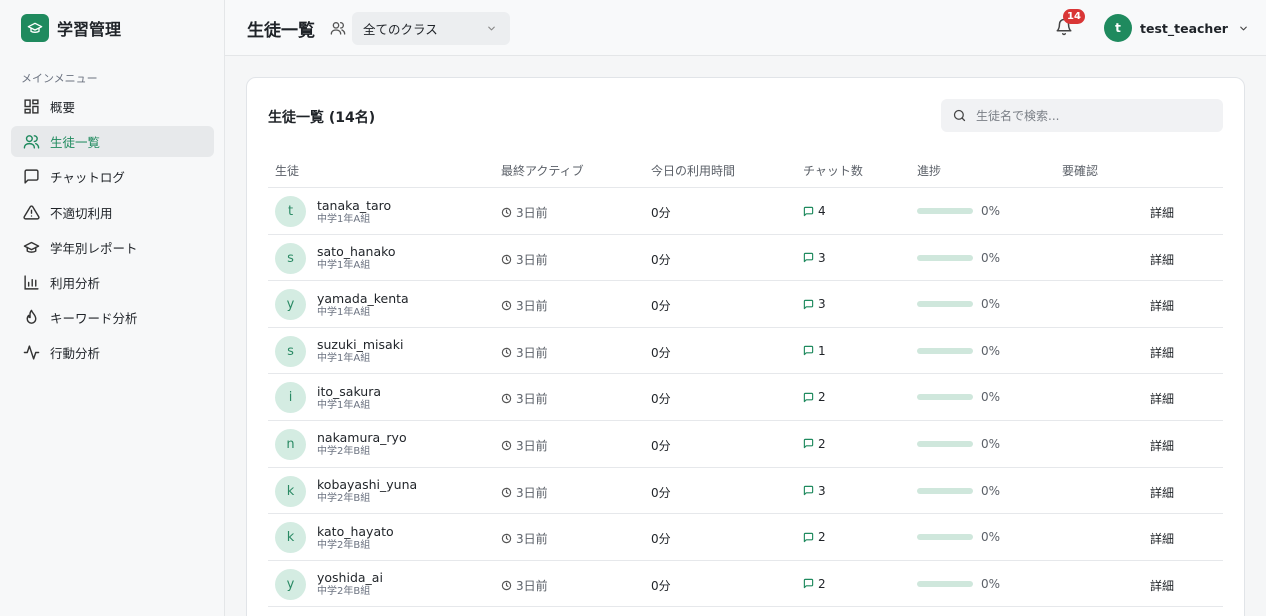 The width and height of the screenshot is (1266, 616). Describe the element at coordinates (356, 252) in the screenshot. I see `student-name: sato_hanako` at that location.